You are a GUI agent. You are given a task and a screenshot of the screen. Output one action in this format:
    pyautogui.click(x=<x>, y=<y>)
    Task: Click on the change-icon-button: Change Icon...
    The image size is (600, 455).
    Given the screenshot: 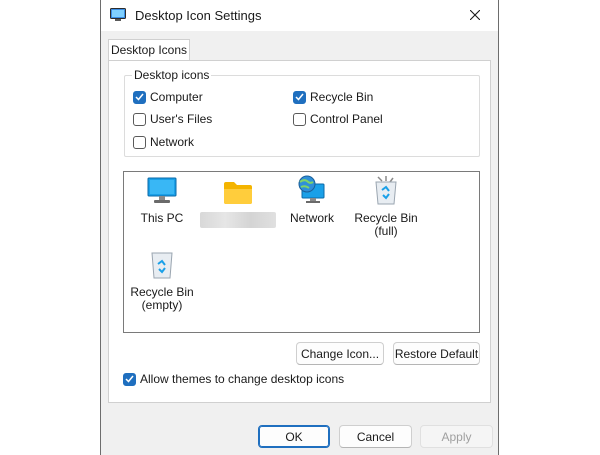 What is the action you would take?
    pyautogui.click(x=340, y=353)
    